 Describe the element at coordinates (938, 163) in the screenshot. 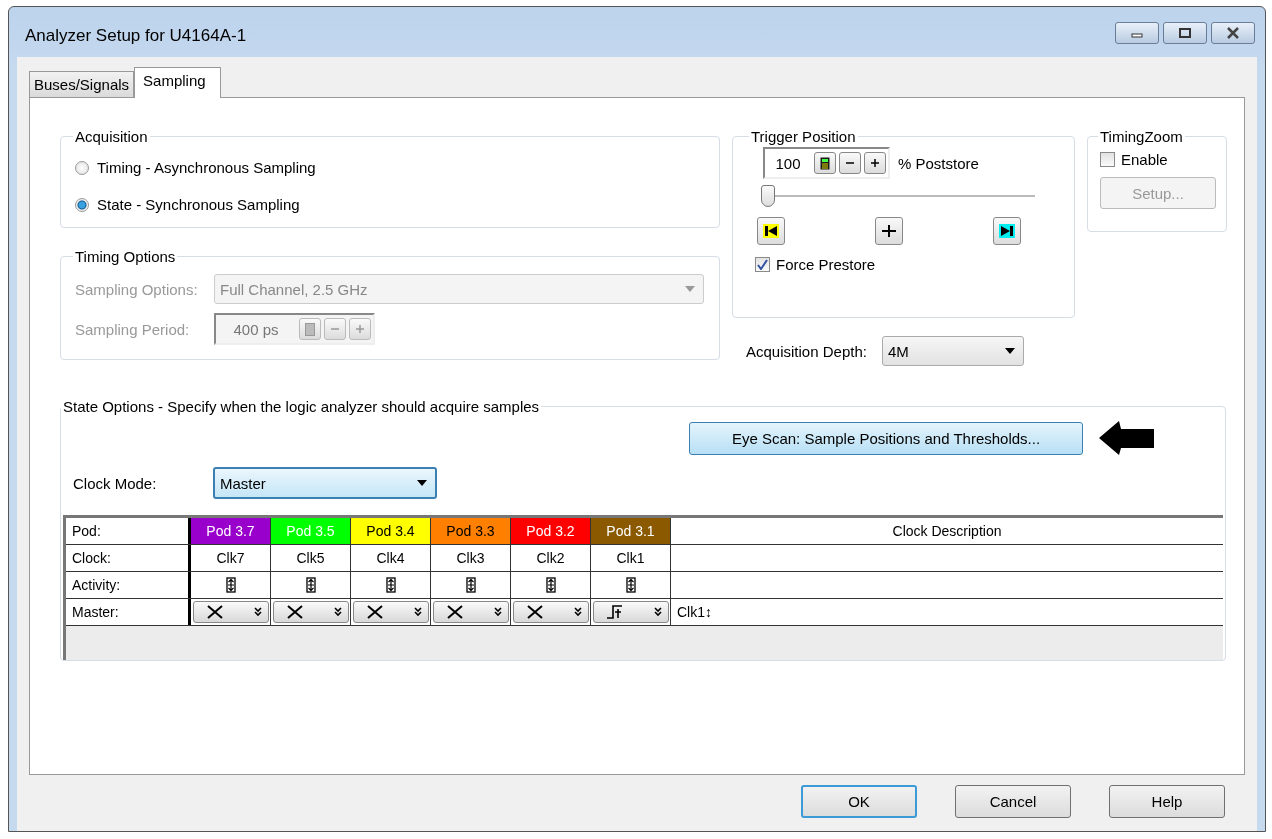

I see `unit-label: % Poststore` at that location.